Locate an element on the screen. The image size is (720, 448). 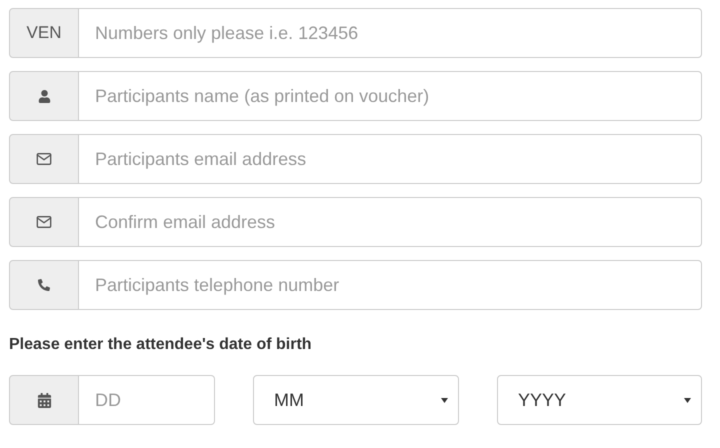
user-icon is located at coordinates (44, 96).